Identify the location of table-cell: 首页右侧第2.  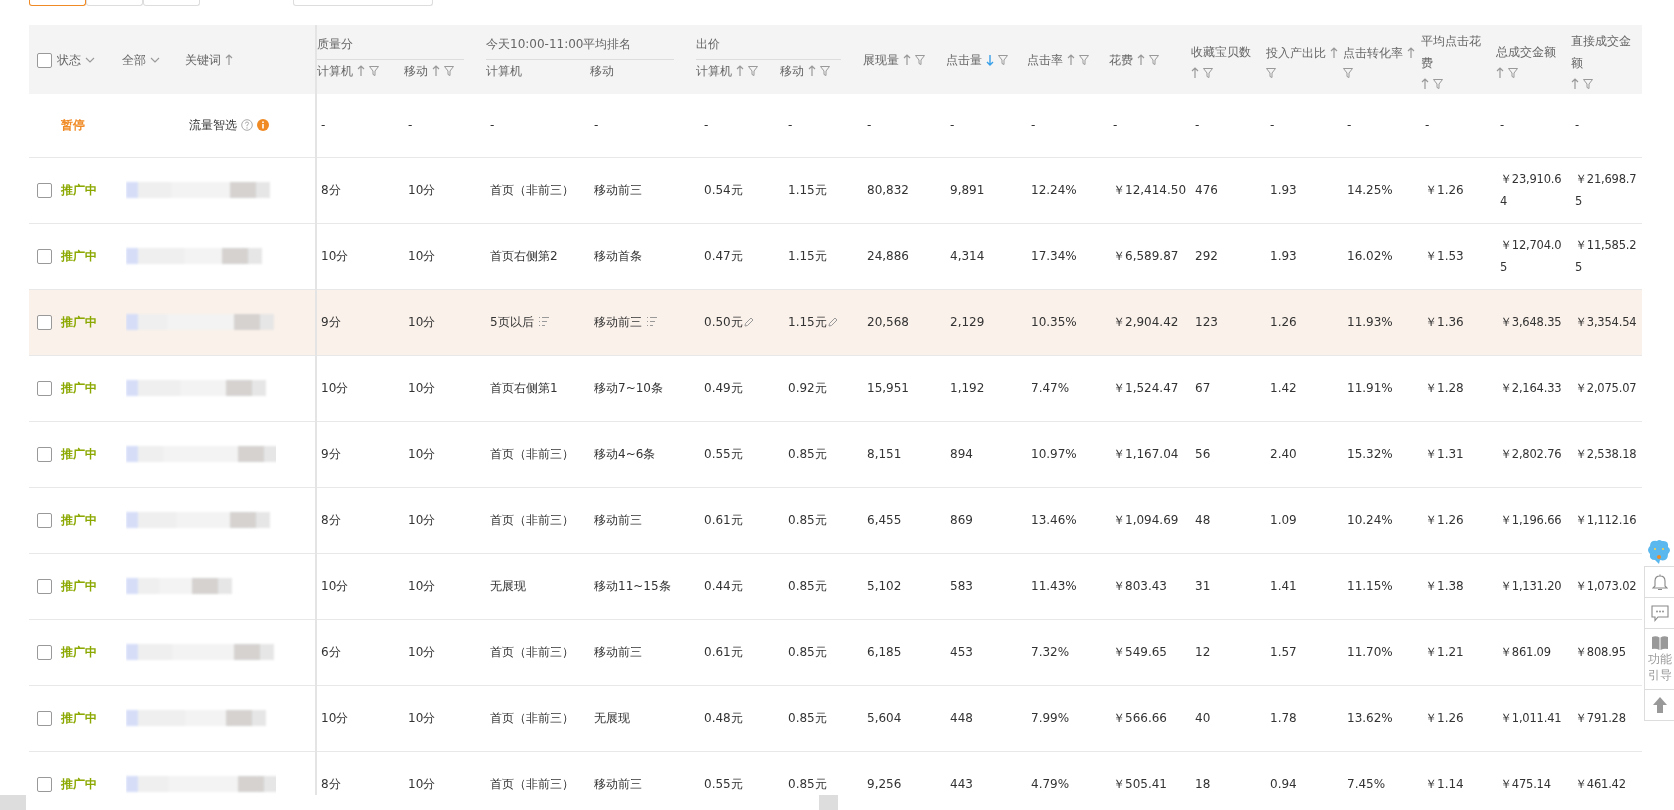
(524, 256).